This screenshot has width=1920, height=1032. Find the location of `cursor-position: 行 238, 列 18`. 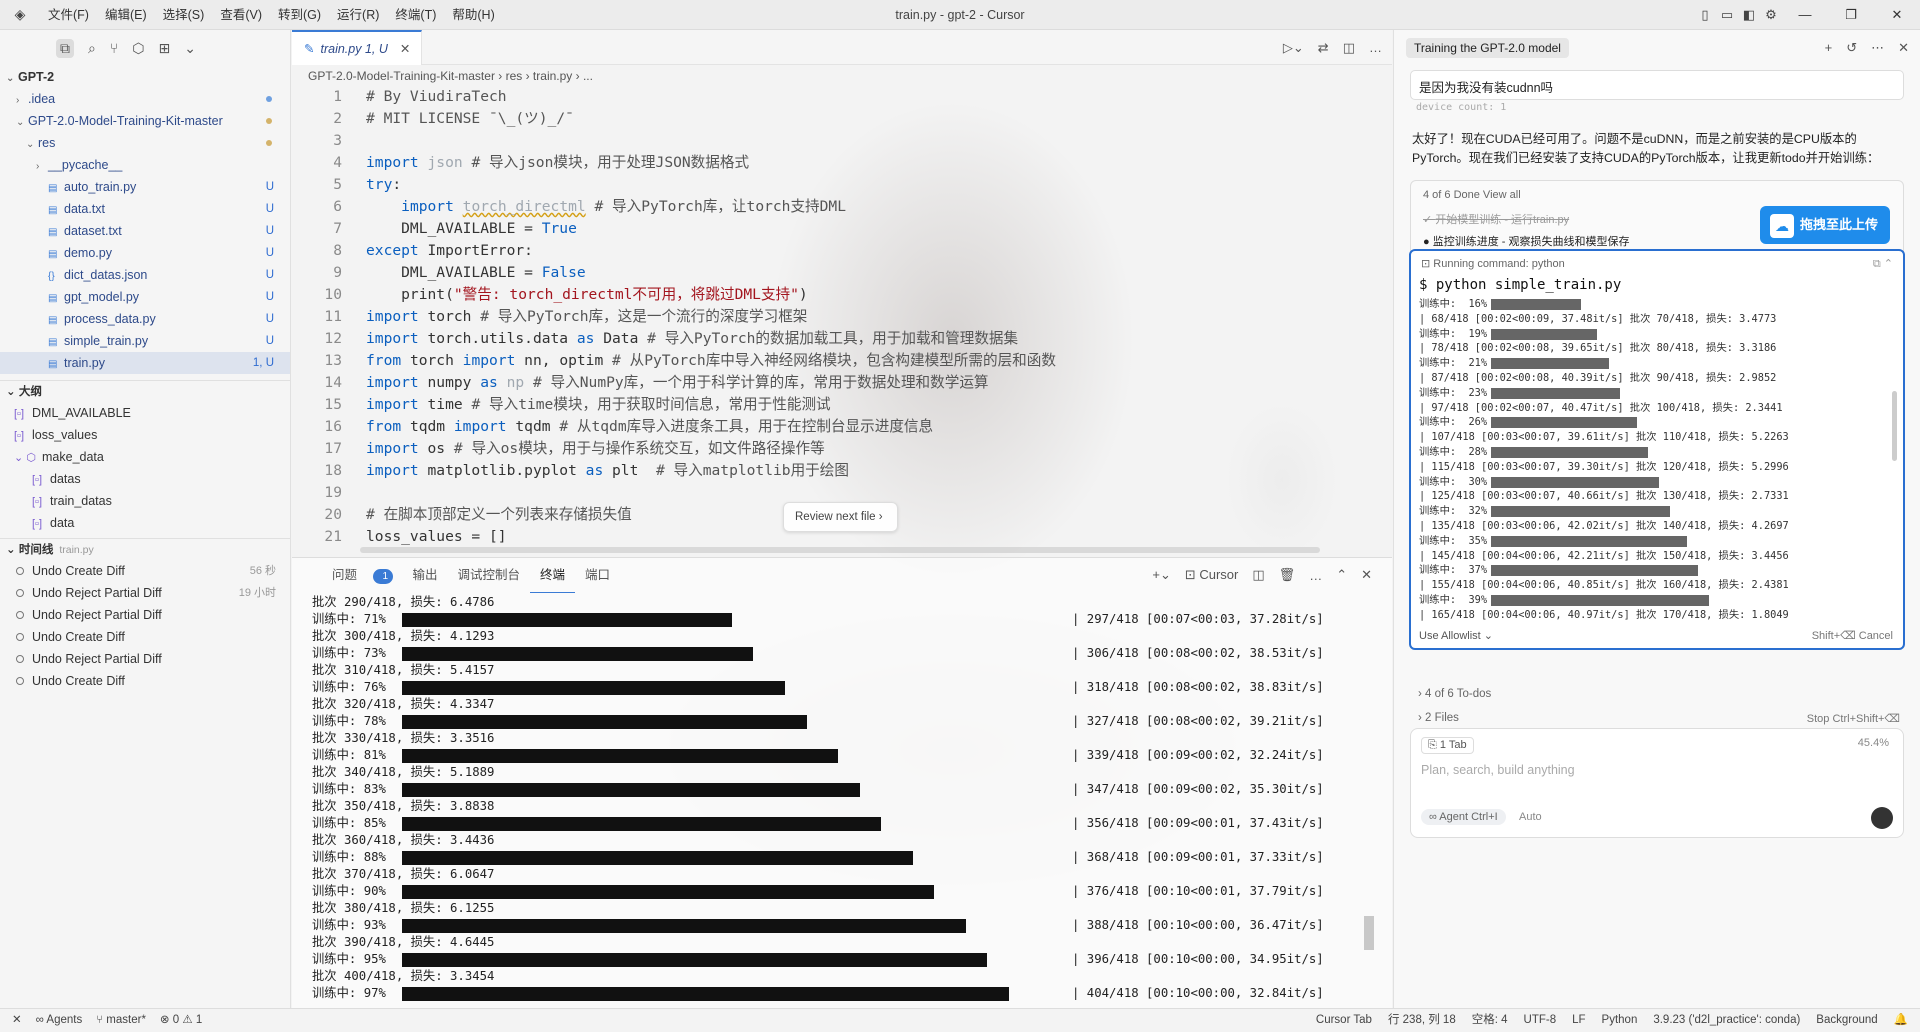

cursor-position: 行 238, 列 18 is located at coordinates (1422, 1020).